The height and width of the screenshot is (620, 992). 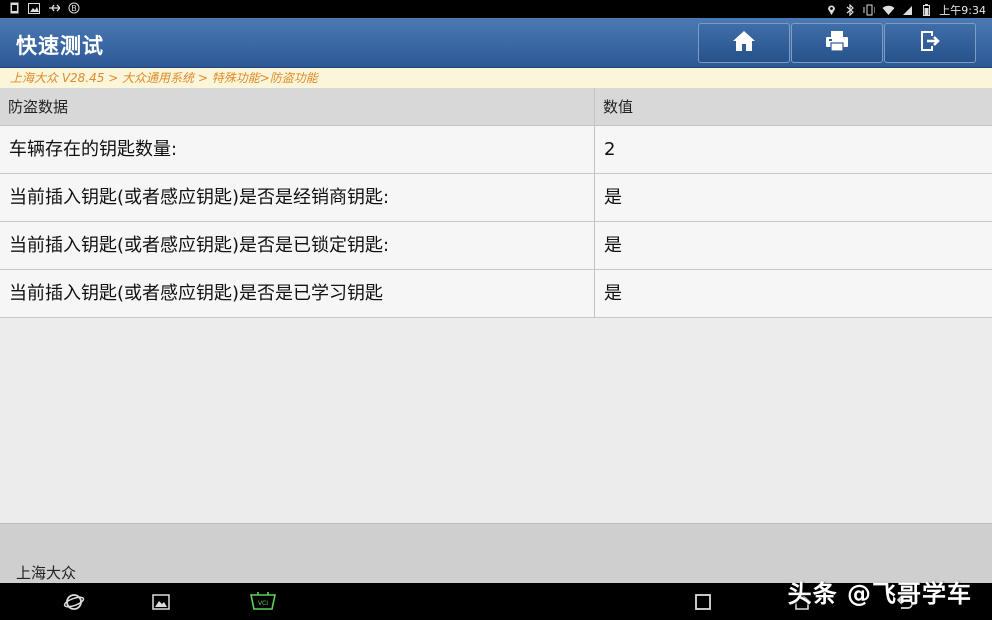 What do you see at coordinates (496, 198) in the screenshot?
I see `table-row: 当前插入钥匙(或者感应钥匙)是否是经销商钥匙: 是` at bounding box center [496, 198].